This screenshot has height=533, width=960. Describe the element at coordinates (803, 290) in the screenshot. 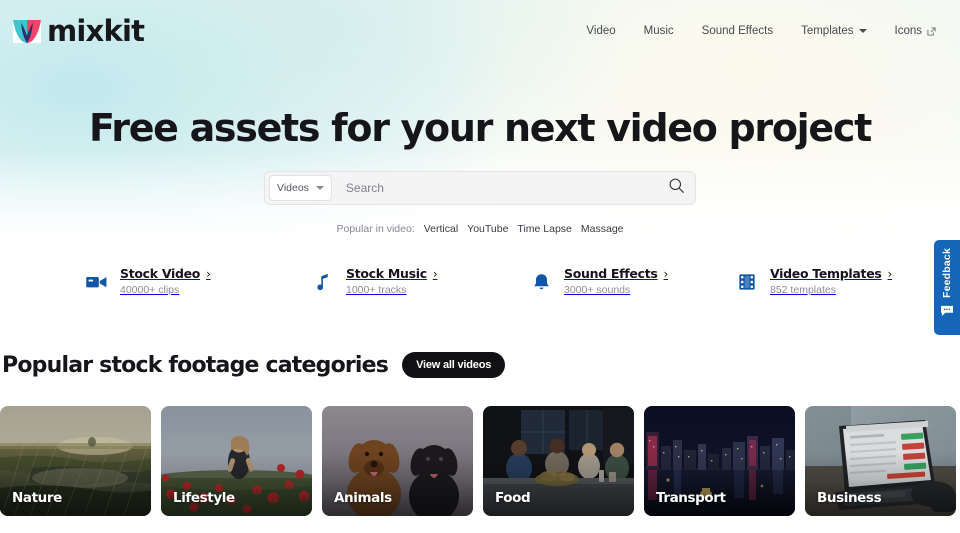

I see `quick-link-subtitle: 852 templates` at that location.